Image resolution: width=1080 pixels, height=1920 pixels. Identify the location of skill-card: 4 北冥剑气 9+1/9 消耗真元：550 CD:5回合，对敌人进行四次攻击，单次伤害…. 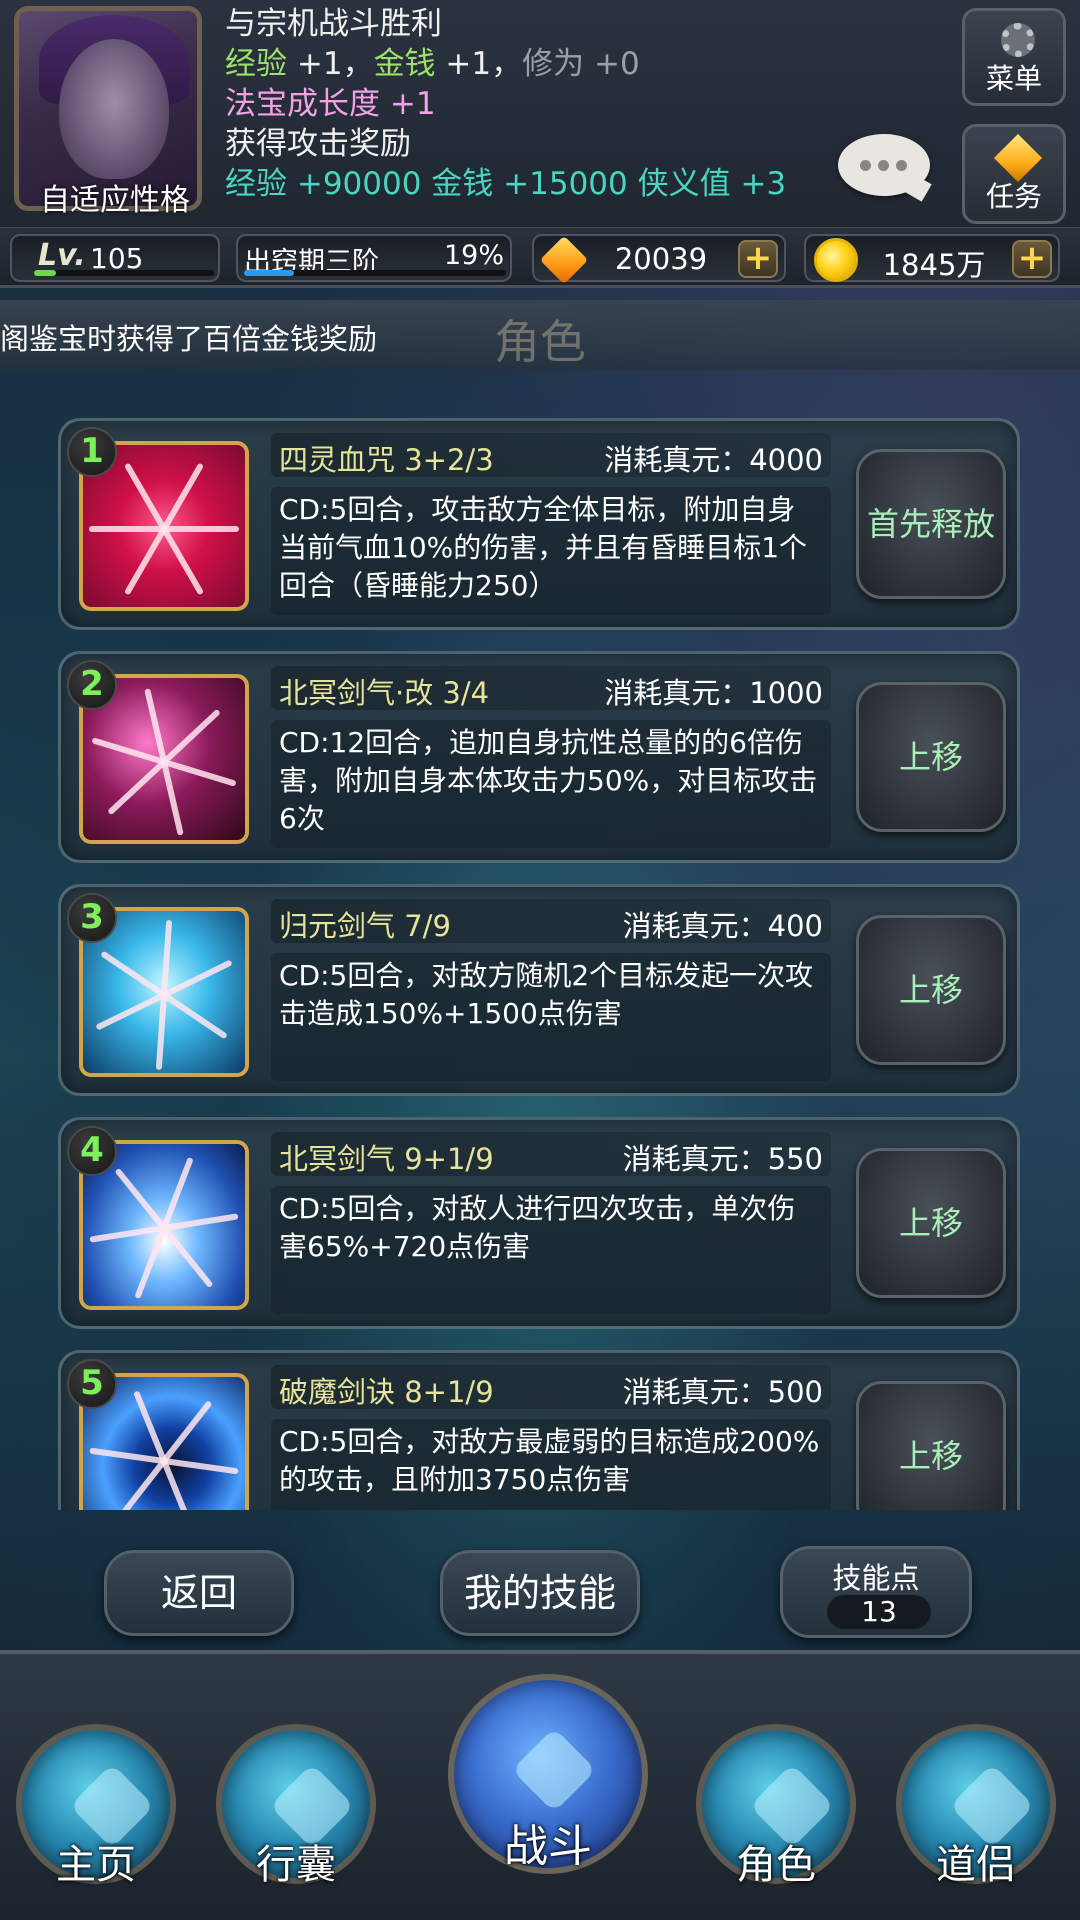
(539, 1223).